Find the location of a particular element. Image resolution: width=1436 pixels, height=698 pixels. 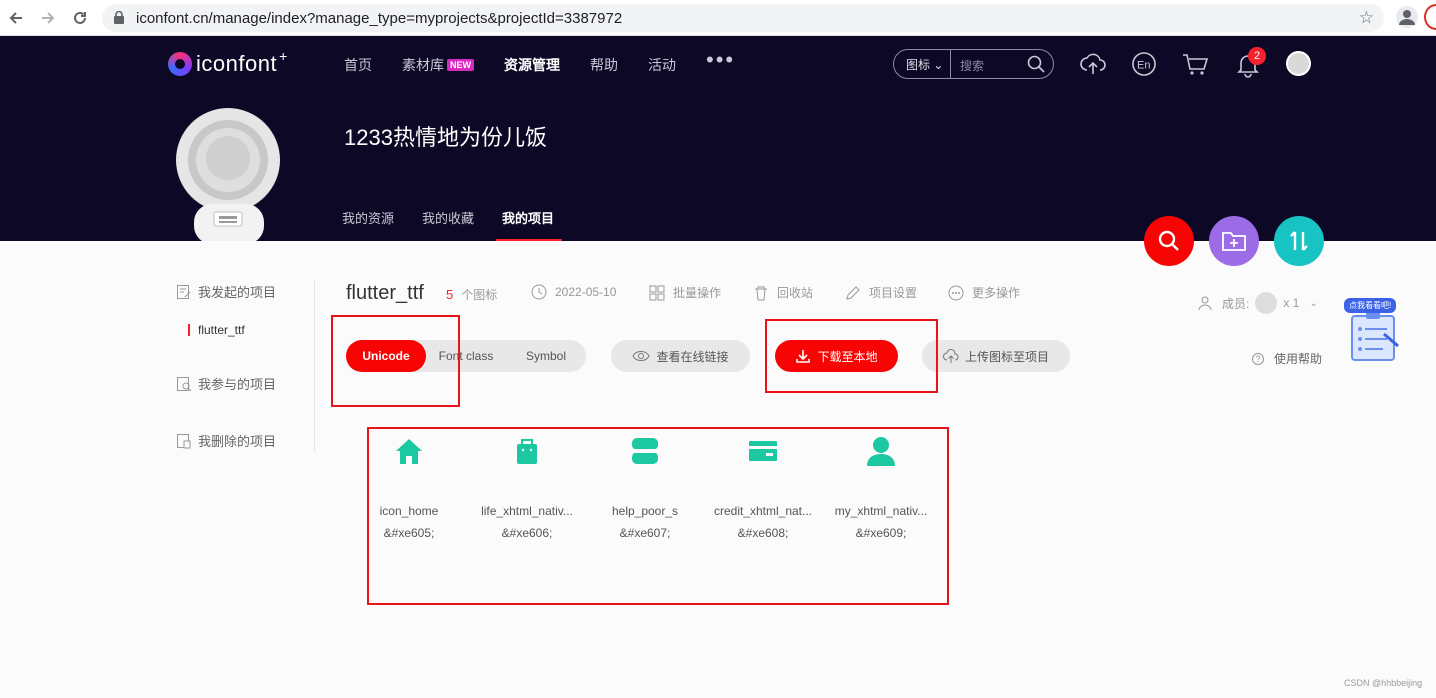

sidebar-joined-projects: 我参与的项目 is located at coordinates (246, 383).